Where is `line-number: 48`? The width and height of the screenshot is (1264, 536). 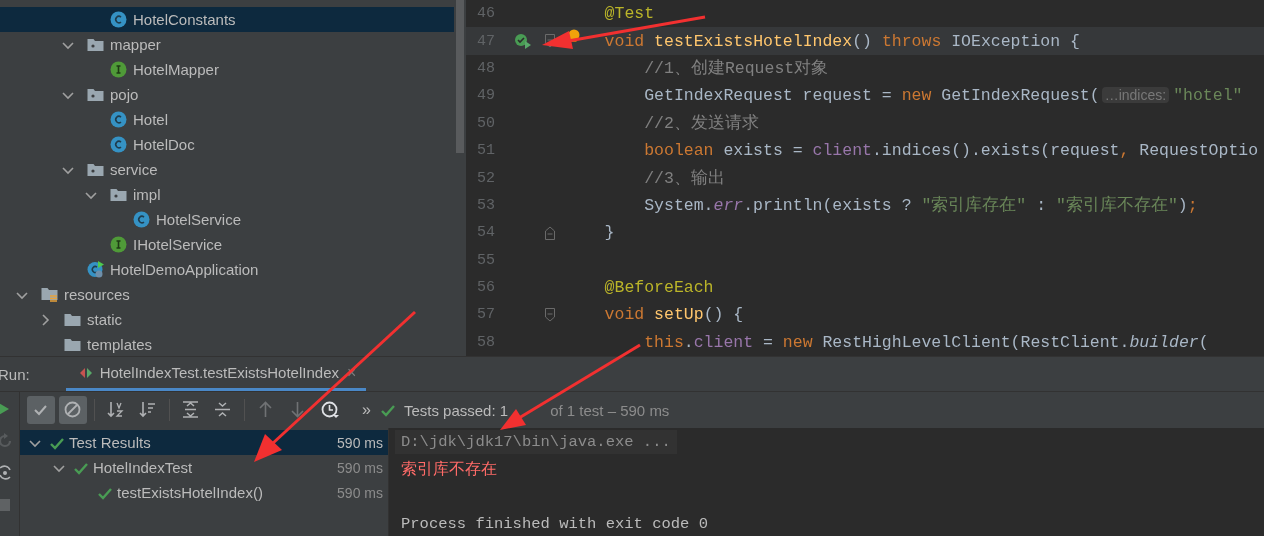 line-number: 48 is located at coordinates (485, 68).